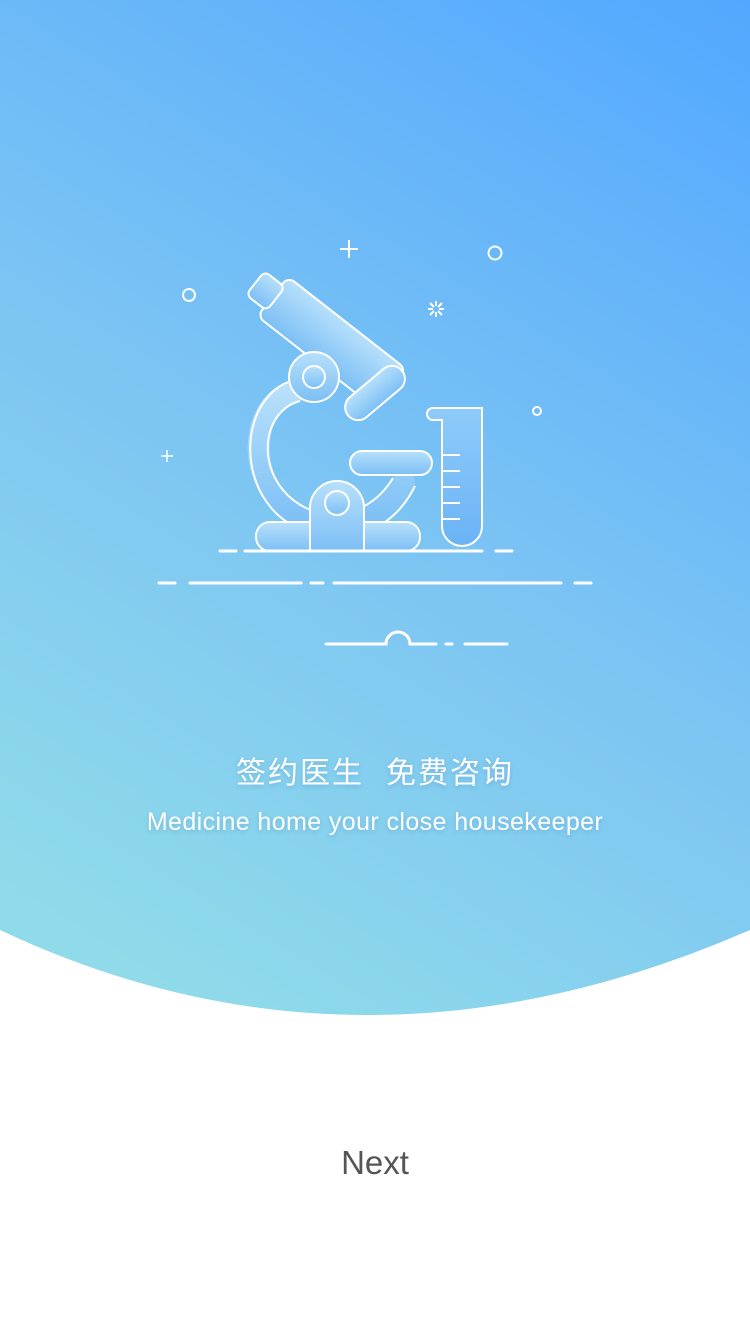 The width and height of the screenshot is (750, 1334). I want to click on subtitle: Medicine home your close housekeeper, so click(375, 822).